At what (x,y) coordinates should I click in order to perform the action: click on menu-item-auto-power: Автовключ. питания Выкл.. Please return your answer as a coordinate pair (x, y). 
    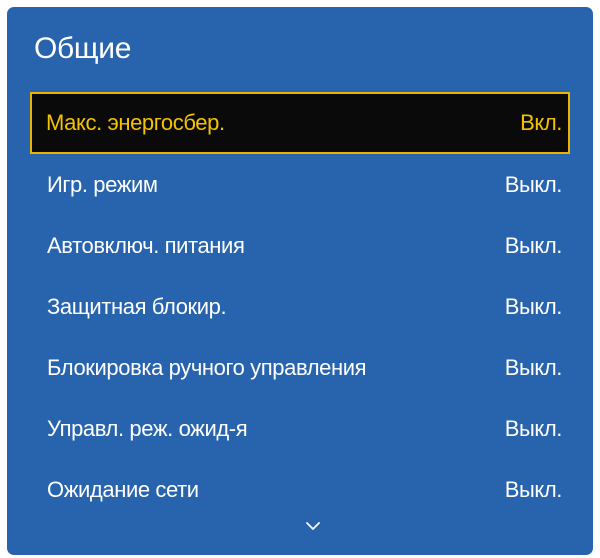
    Looking at the image, I should click on (300, 245).